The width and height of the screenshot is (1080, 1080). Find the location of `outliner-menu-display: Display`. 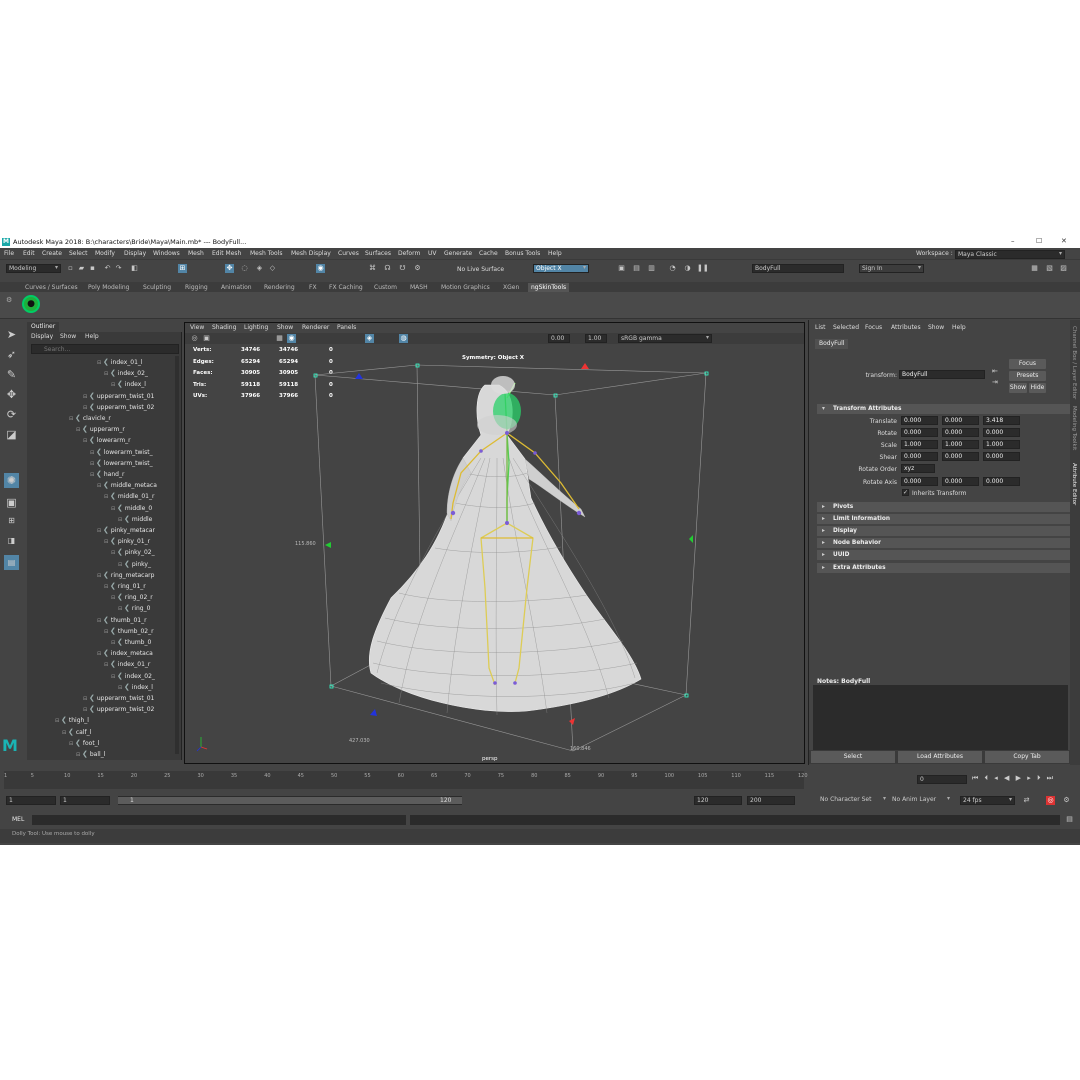

outliner-menu-display: Display is located at coordinates (42, 336).